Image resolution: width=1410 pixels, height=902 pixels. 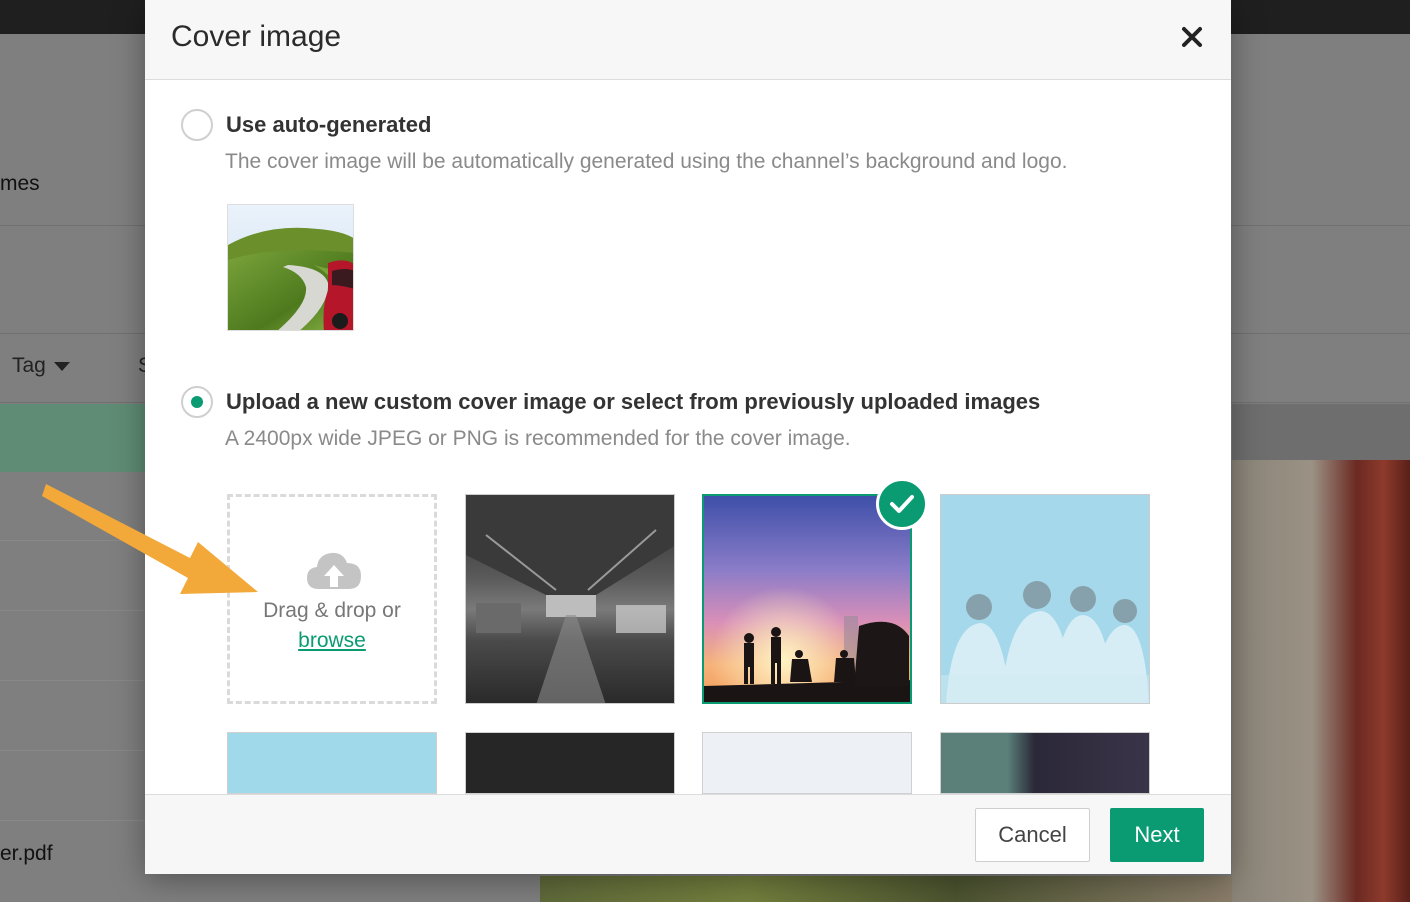 I want to click on cover-option-teal-dark, so click(x=1045, y=763).